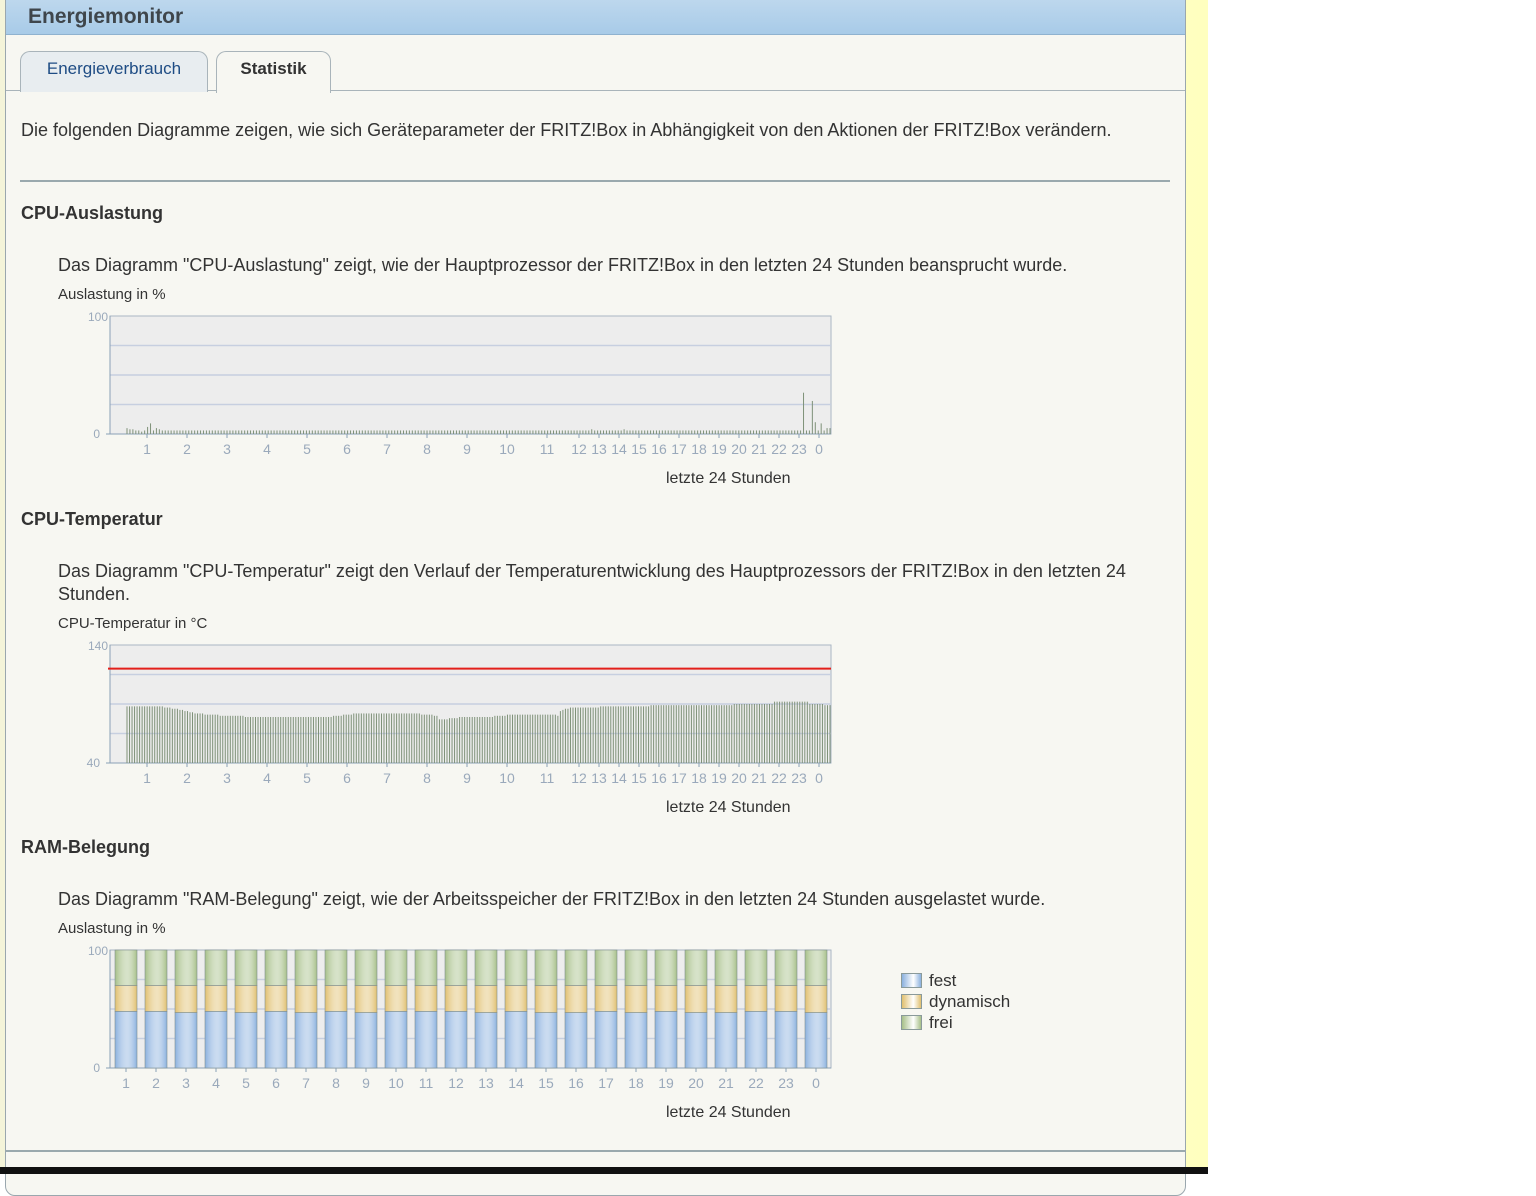 The width and height of the screenshot is (1536, 1196). What do you see at coordinates (516, 1083) in the screenshot?
I see `ram-xtick-label: 14` at bounding box center [516, 1083].